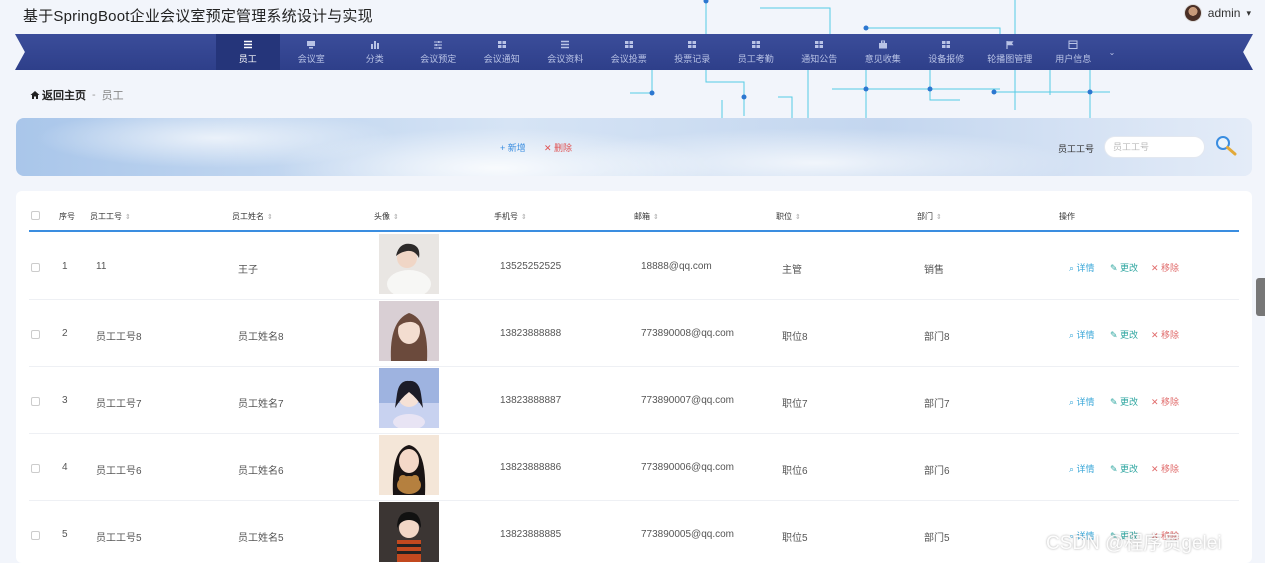 This screenshot has height=563, width=1265. I want to click on select-all-checkbox, so click(35, 215).